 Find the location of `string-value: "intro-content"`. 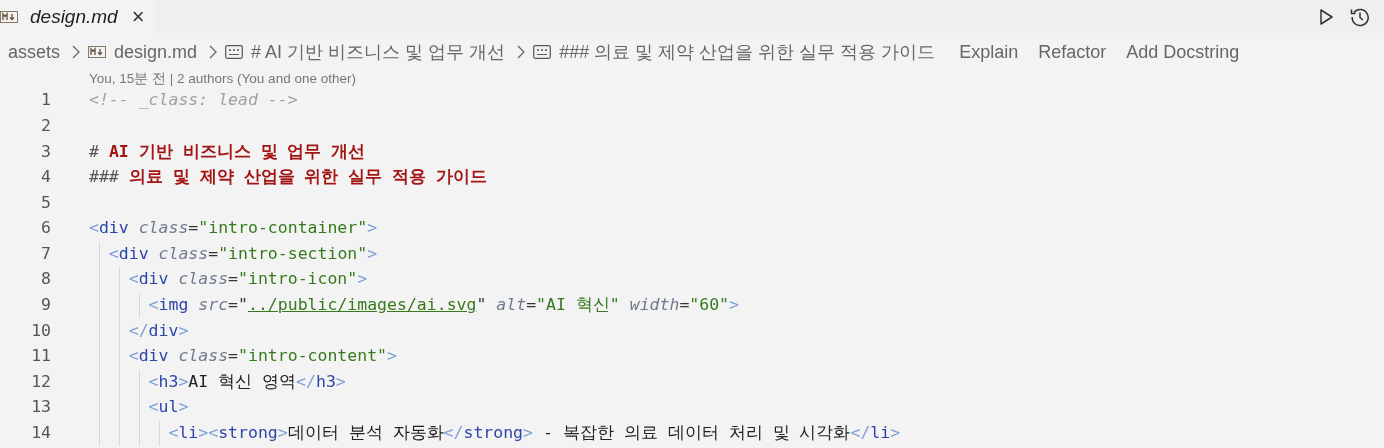

string-value: "intro-content" is located at coordinates (313, 357).